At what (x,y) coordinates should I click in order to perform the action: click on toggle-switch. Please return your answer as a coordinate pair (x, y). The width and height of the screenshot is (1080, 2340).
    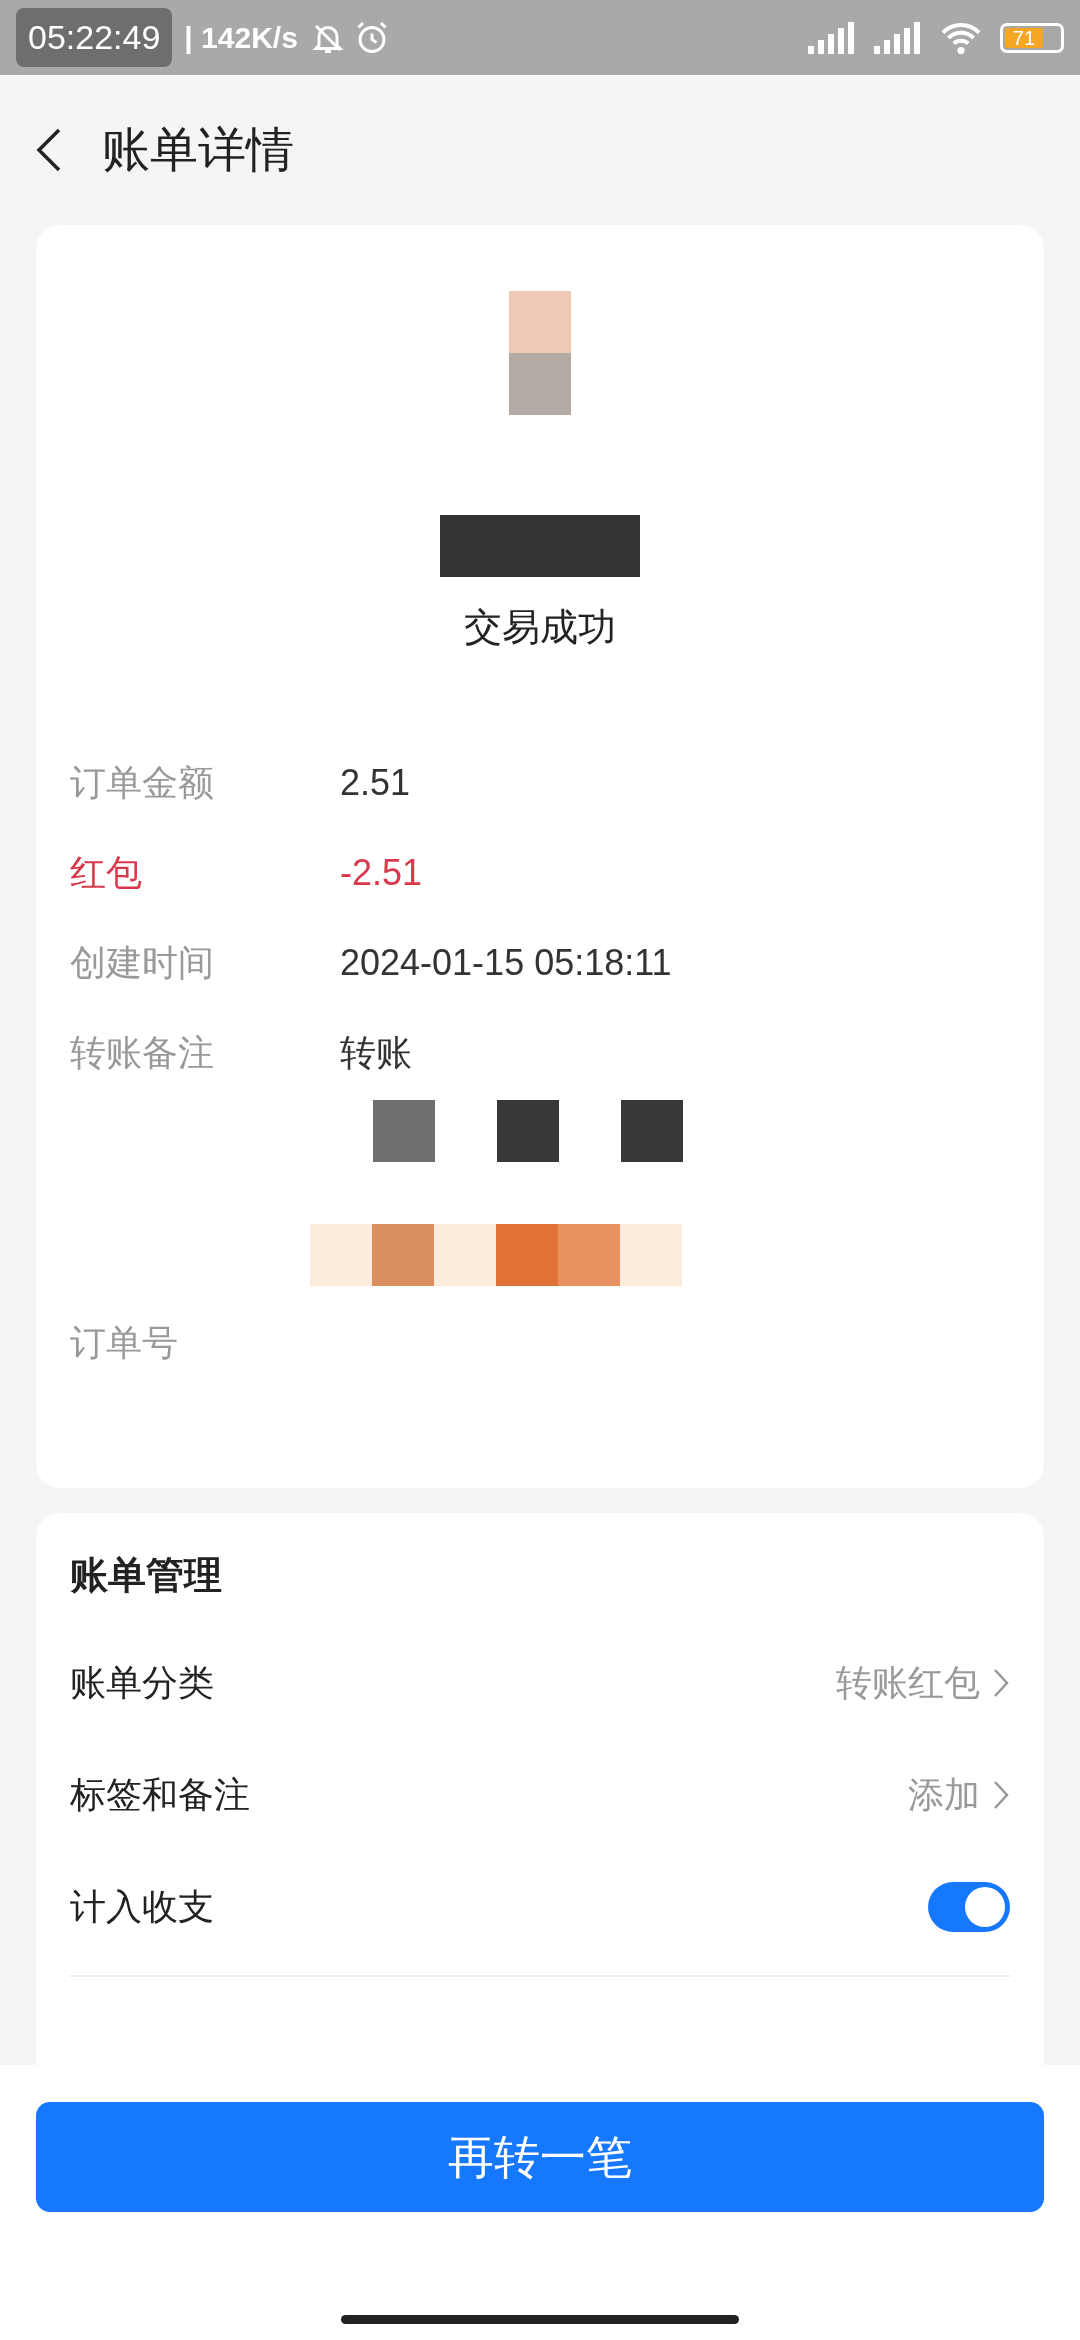
    Looking at the image, I should click on (969, 1907).